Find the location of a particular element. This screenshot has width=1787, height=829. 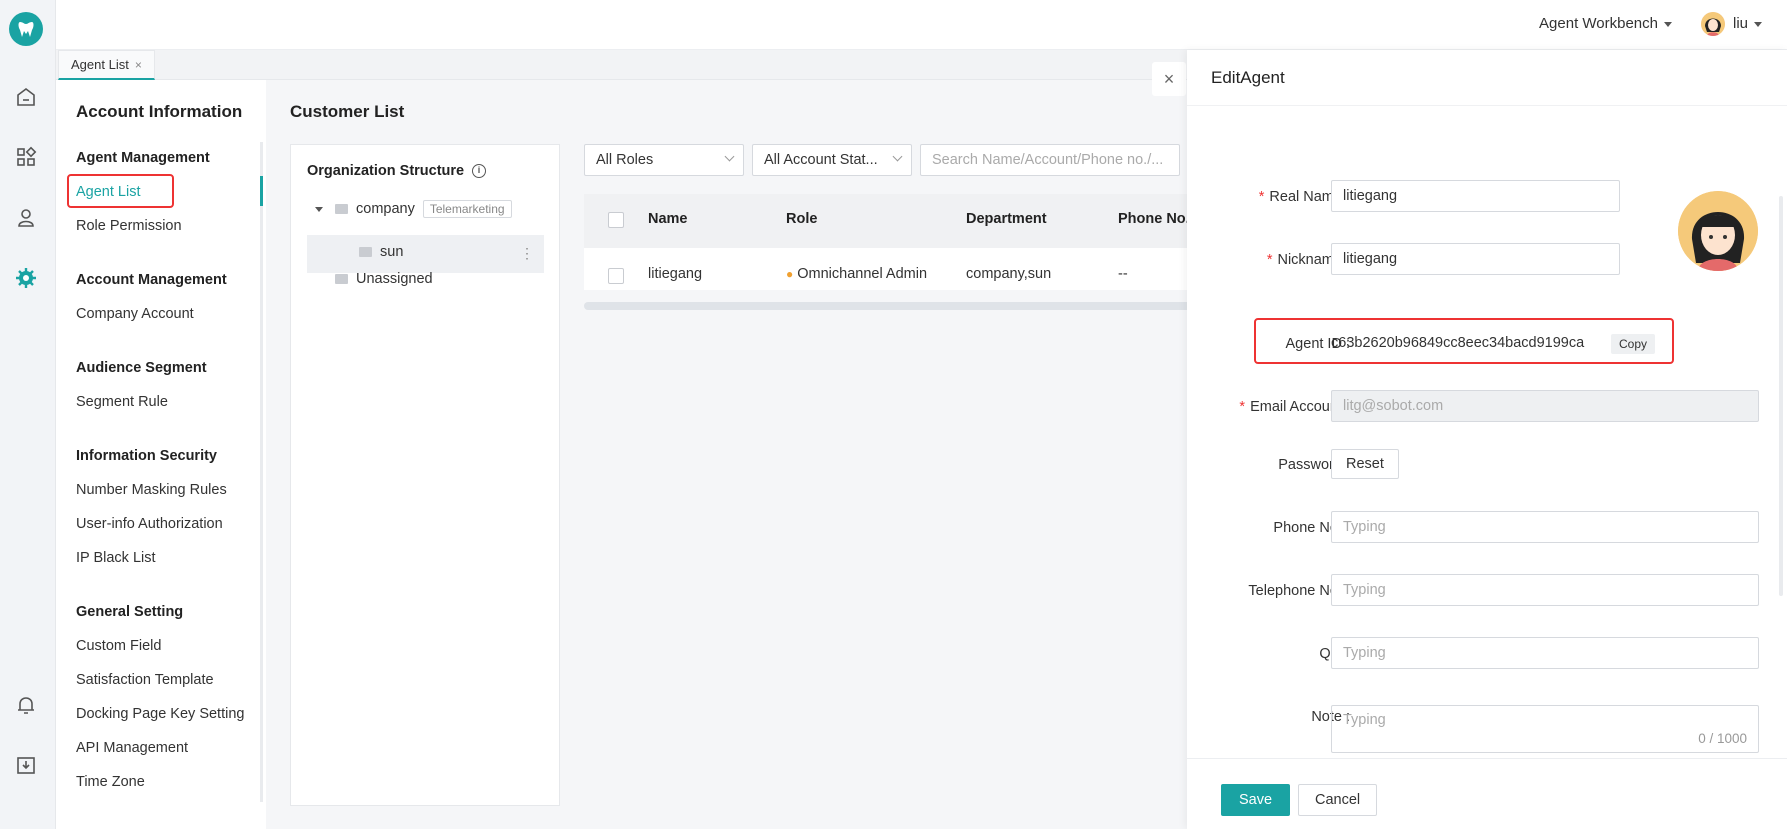

group-audience-segment: Audience Segment is located at coordinates (141, 368).